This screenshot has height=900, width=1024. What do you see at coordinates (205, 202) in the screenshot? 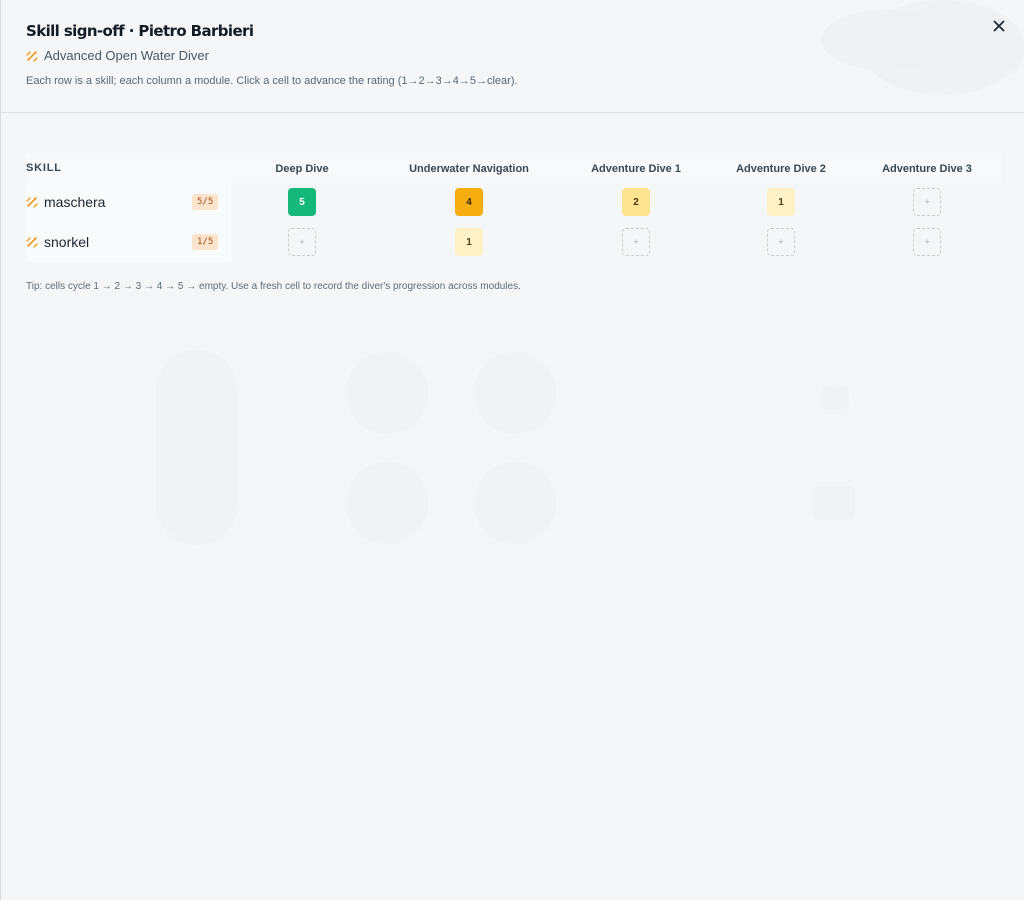
I see `score-badge: 5/5` at bounding box center [205, 202].